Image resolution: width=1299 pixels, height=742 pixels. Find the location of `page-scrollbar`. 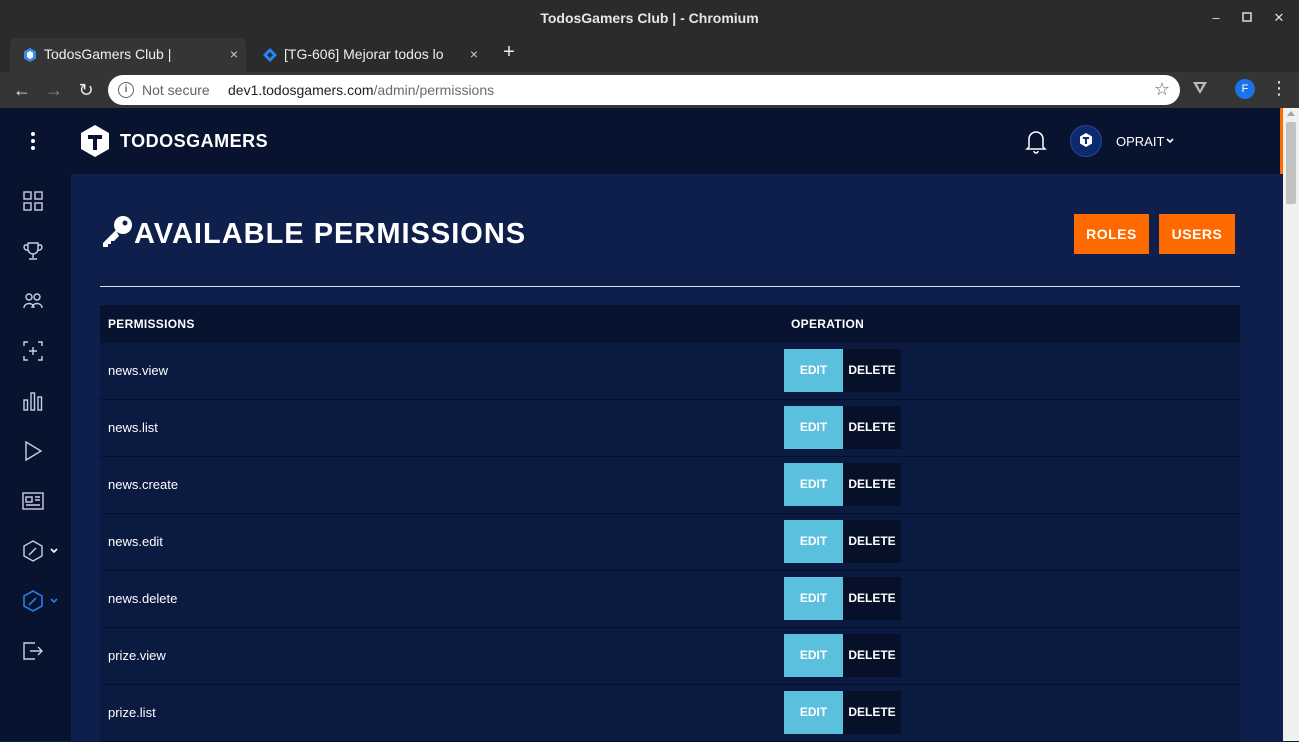

page-scrollbar is located at coordinates (1291, 424).